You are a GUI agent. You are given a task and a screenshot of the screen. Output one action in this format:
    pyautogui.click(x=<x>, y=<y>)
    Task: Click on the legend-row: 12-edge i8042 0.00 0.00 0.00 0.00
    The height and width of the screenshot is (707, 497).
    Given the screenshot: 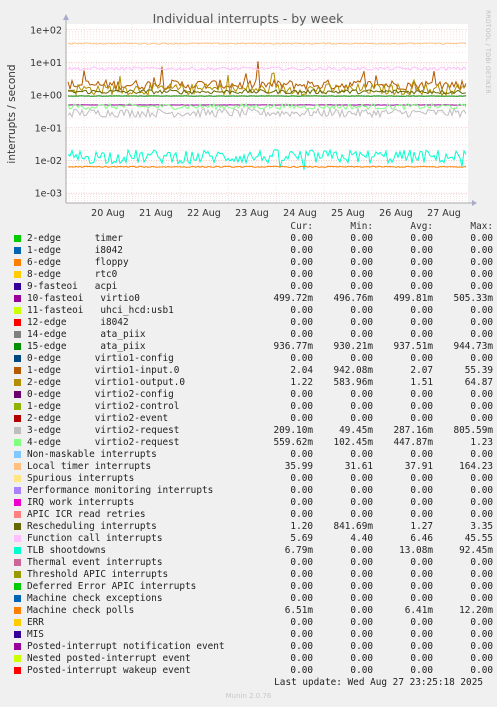 What is the action you would take?
    pyautogui.click(x=252, y=323)
    